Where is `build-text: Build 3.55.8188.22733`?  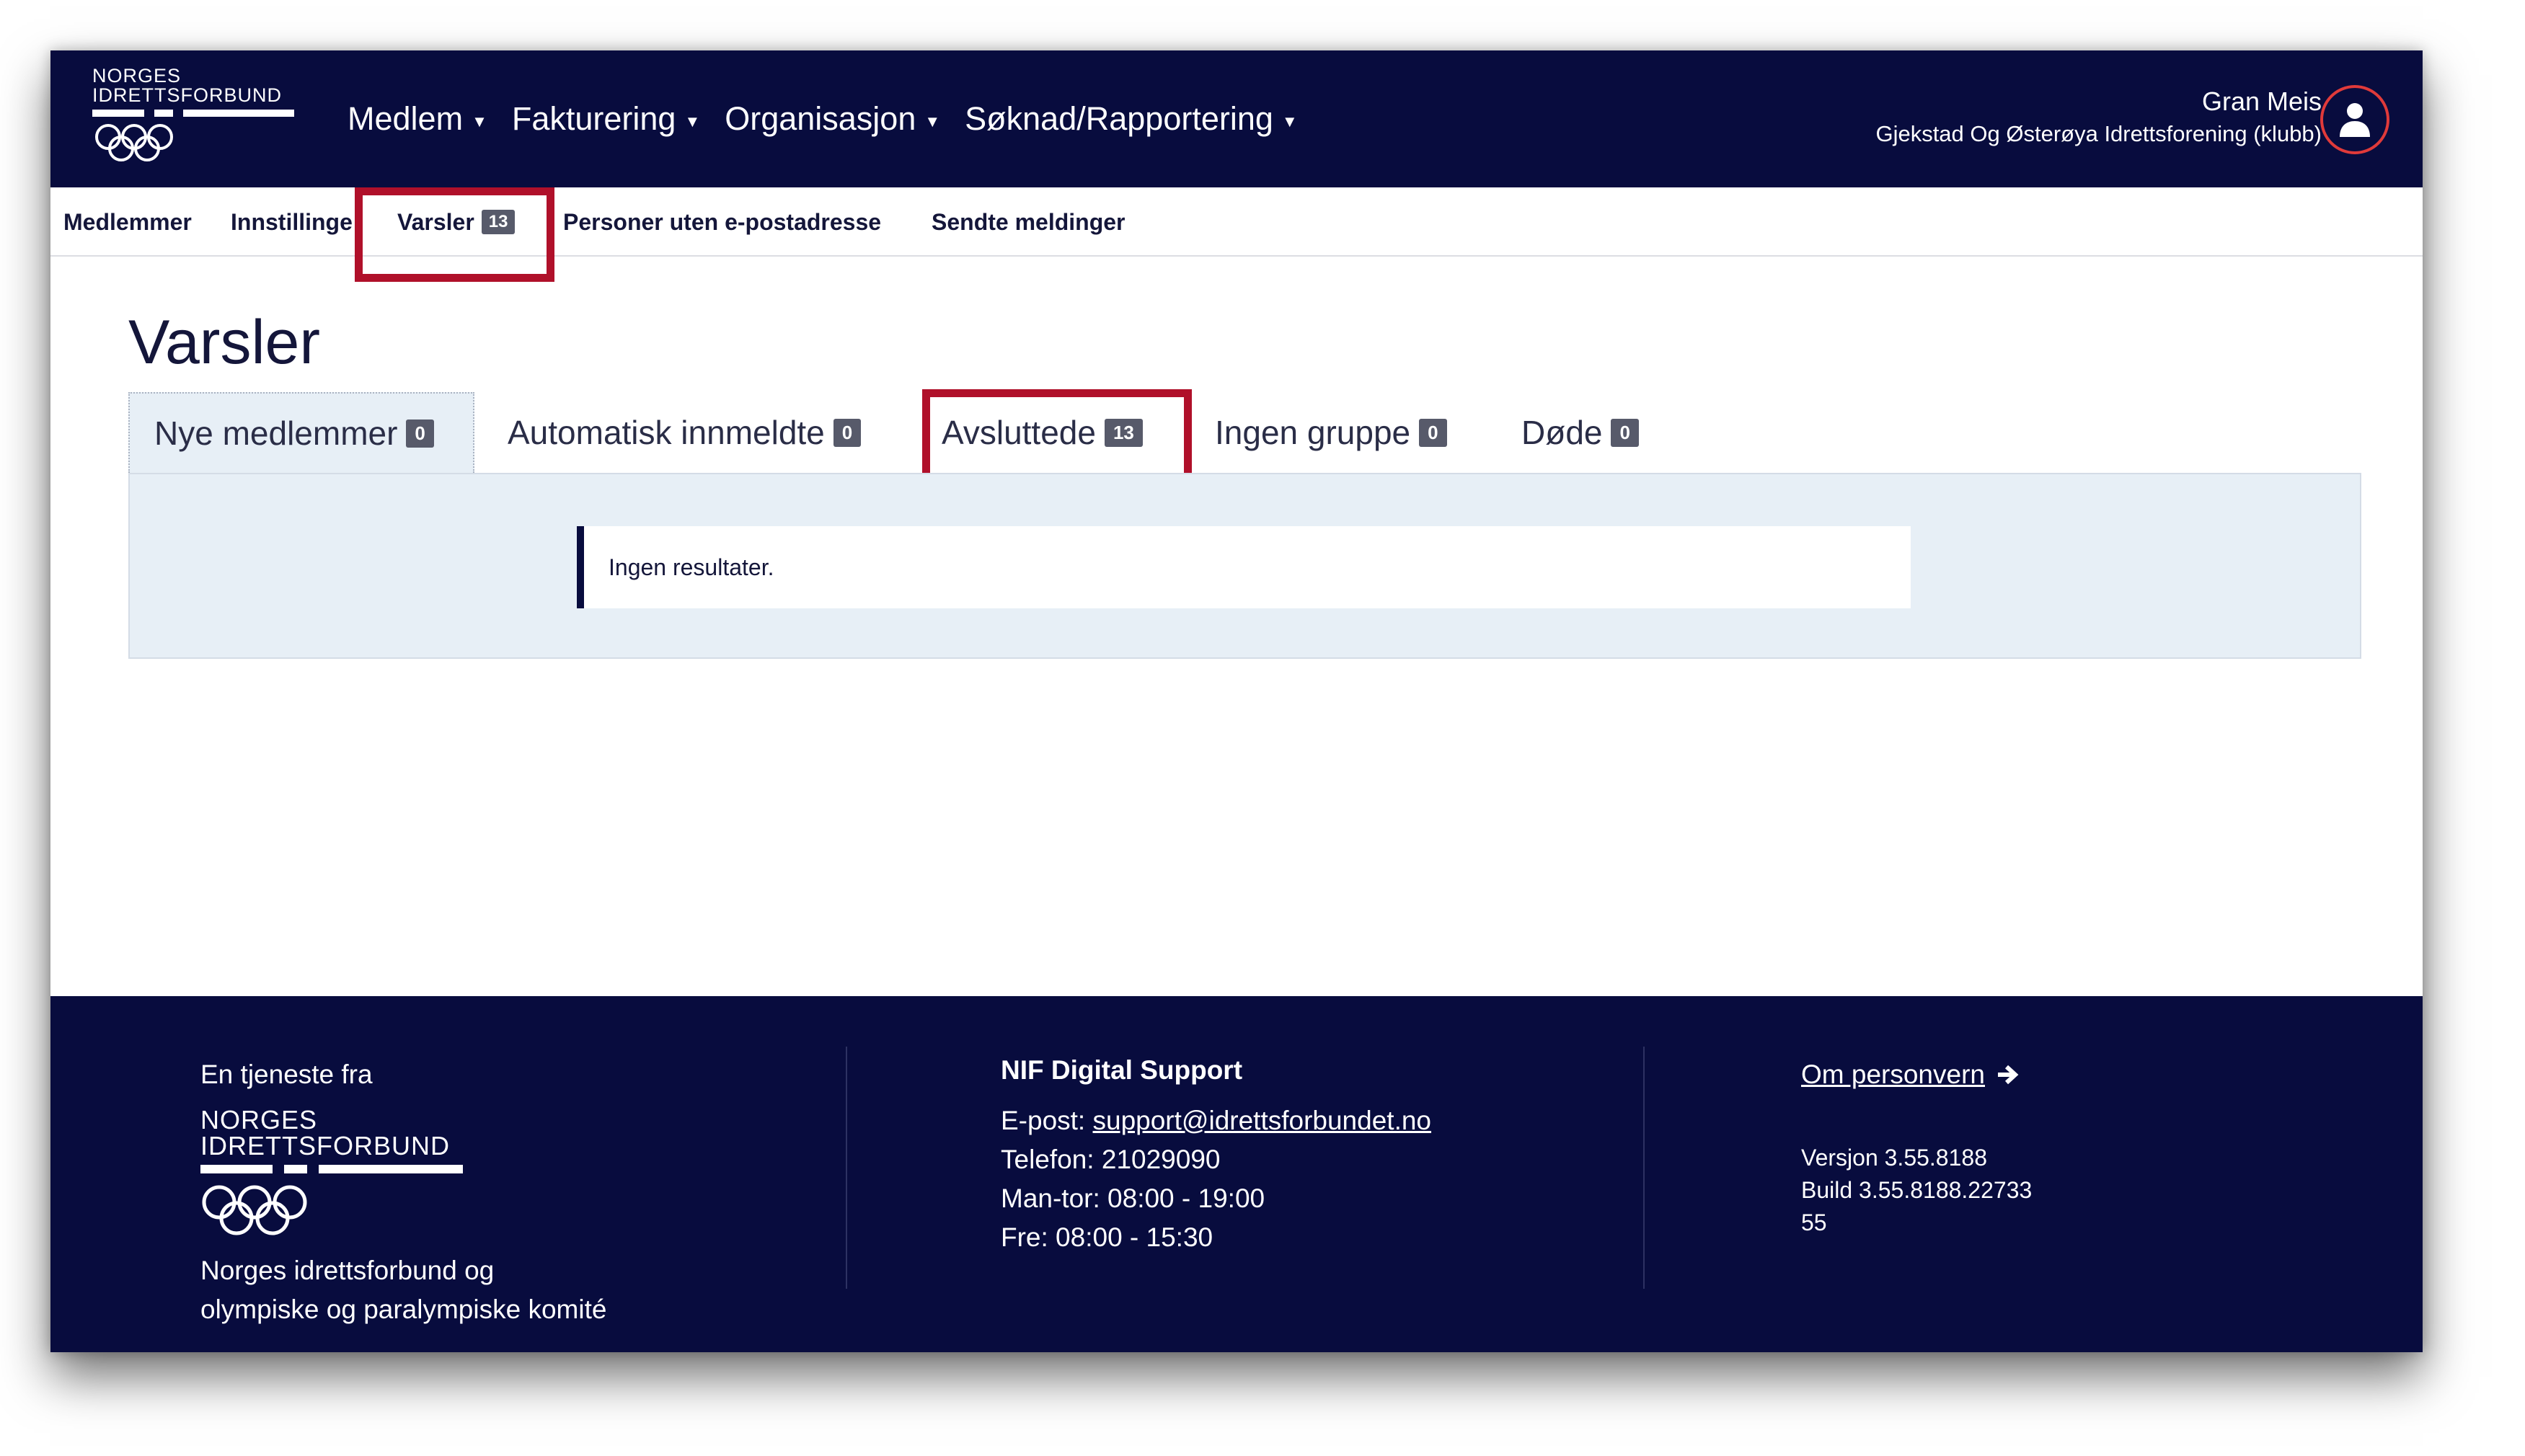
build-text: Build 3.55.8188.22733 is located at coordinates (1917, 1190).